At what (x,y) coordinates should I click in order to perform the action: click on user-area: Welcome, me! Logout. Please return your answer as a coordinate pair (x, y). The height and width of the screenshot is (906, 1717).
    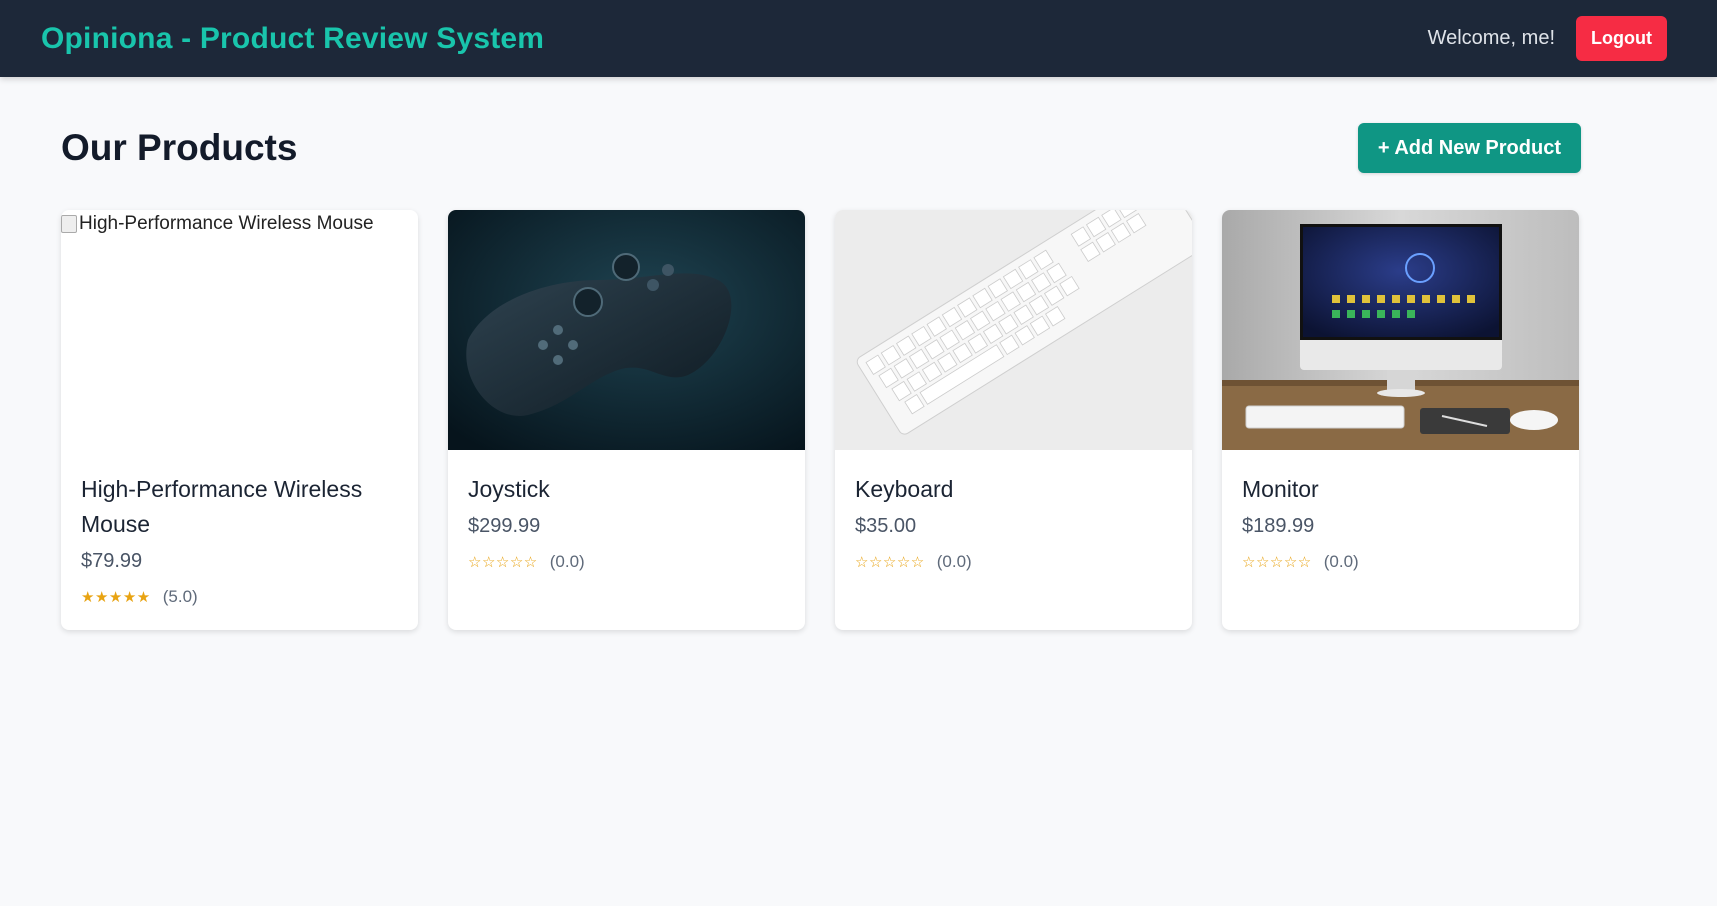
    Looking at the image, I should click on (1547, 38).